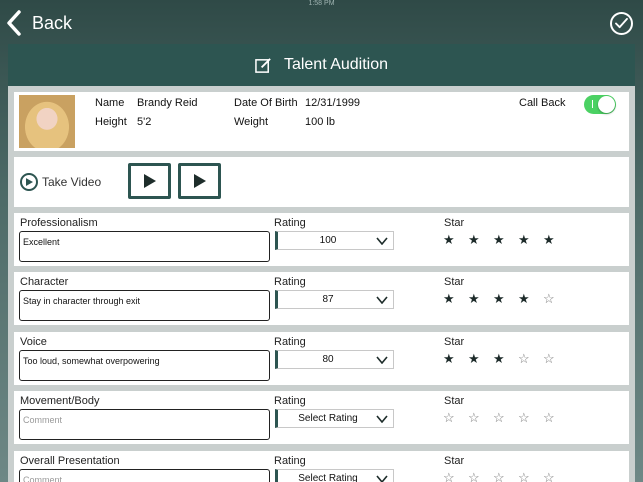  I want to click on page-title: Talent Audition, so click(336, 64).